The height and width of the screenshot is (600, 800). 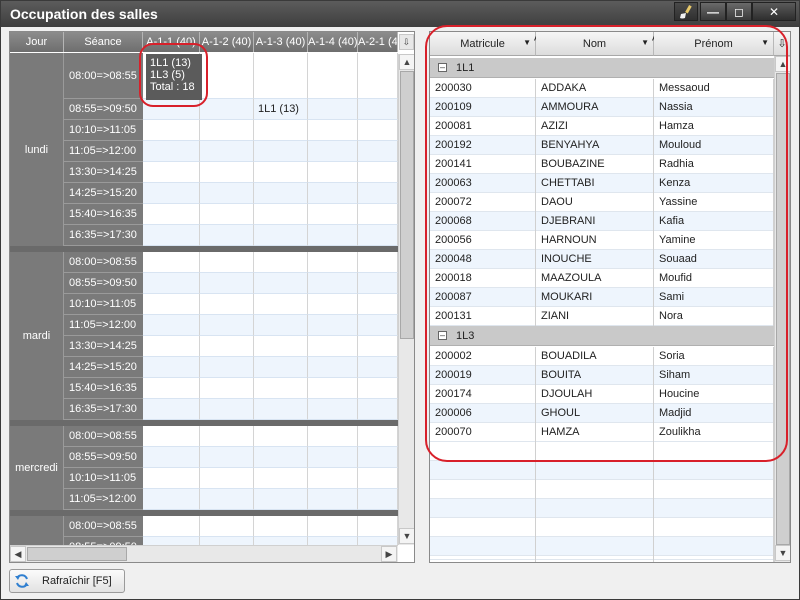 I want to click on student-row: 200019 BOUITA Siham, so click(x=602, y=375).